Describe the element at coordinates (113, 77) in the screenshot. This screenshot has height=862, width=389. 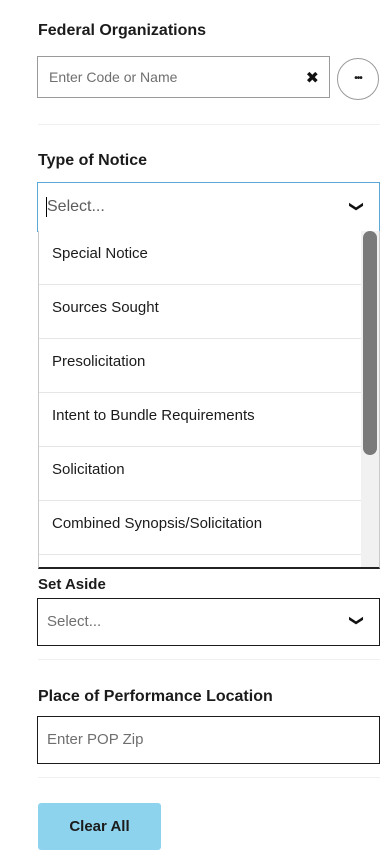
I see `federal-organizations-placeholder: Enter Code or Name` at that location.